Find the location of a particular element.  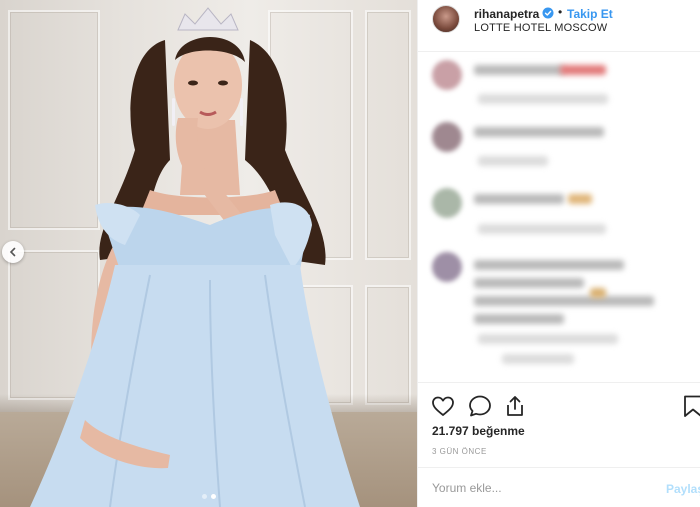

carousel-prev-button is located at coordinates (13, 252).